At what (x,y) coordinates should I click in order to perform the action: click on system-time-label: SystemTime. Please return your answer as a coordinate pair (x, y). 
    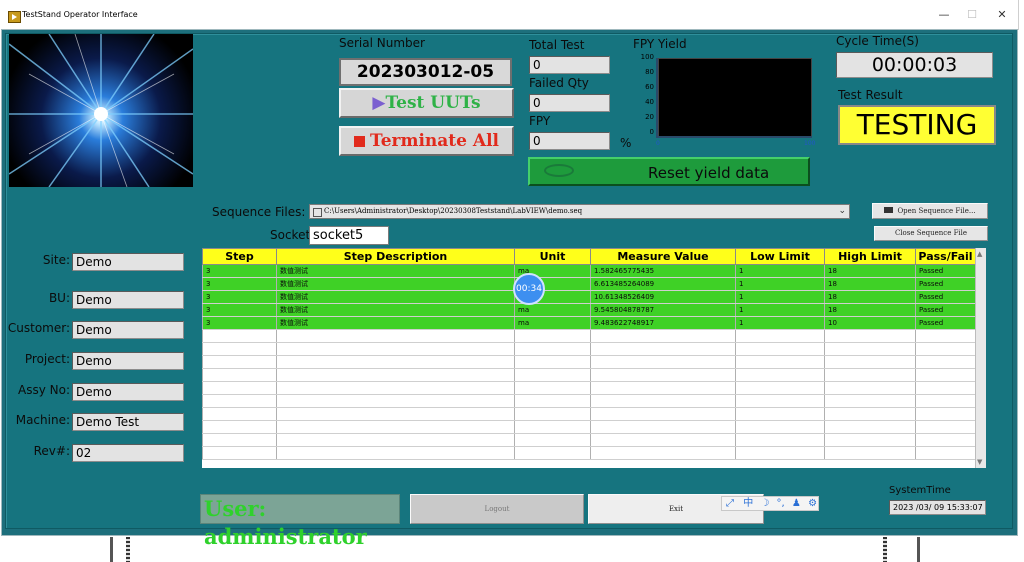
    Looking at the image, I should click on (920, 490).